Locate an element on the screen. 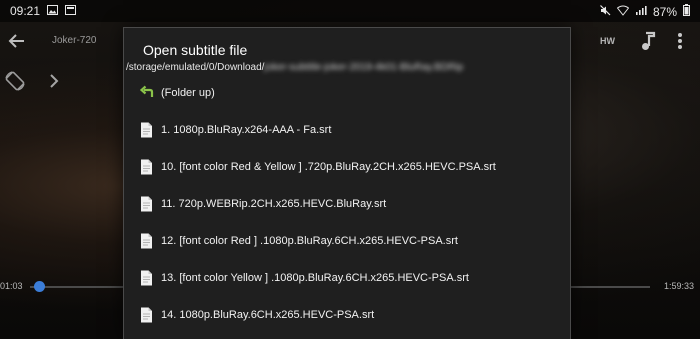  file-item: 14. 1080p.BluRay.6CH.x265.HEVC-PSA.srt is located at coordinates (347, 314).